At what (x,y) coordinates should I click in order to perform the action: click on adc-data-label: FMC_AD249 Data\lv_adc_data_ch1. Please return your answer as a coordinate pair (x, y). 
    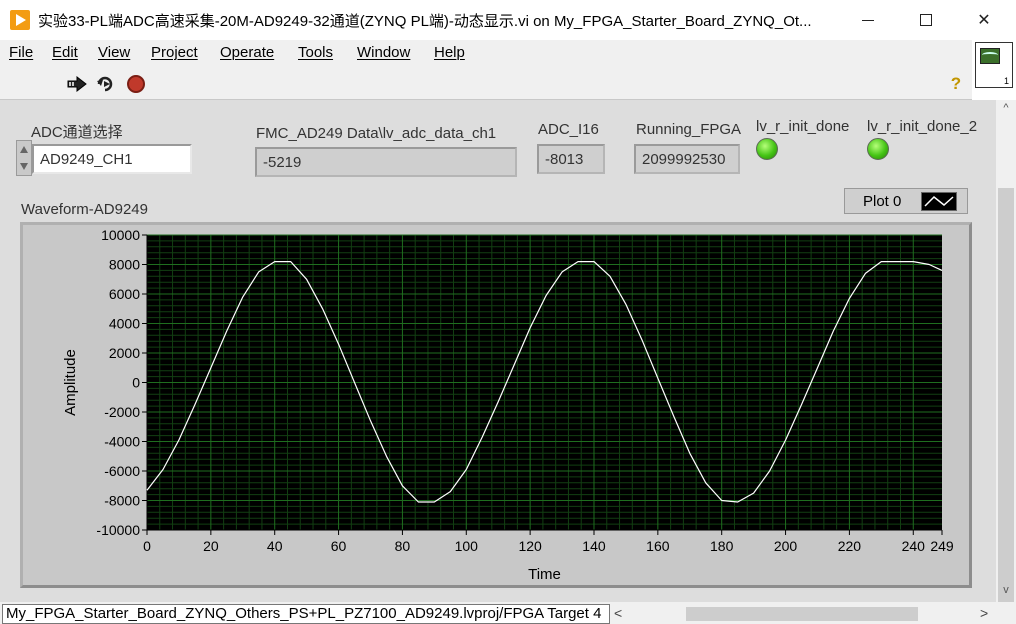
    Looking at the image, I should click on (376, 133).